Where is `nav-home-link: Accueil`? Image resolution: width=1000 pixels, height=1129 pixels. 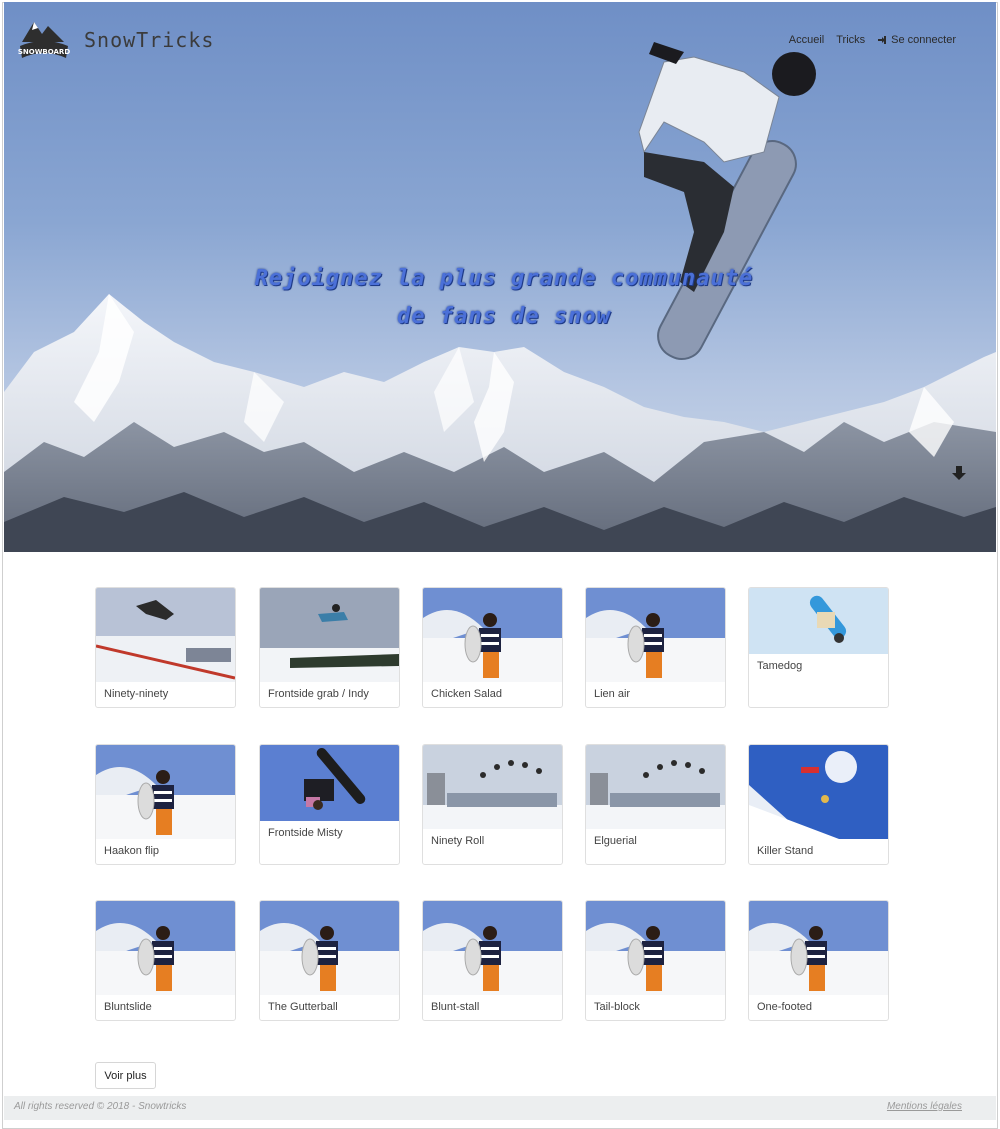
nav-home-link: Accueil is located at coordinates (806, 40).